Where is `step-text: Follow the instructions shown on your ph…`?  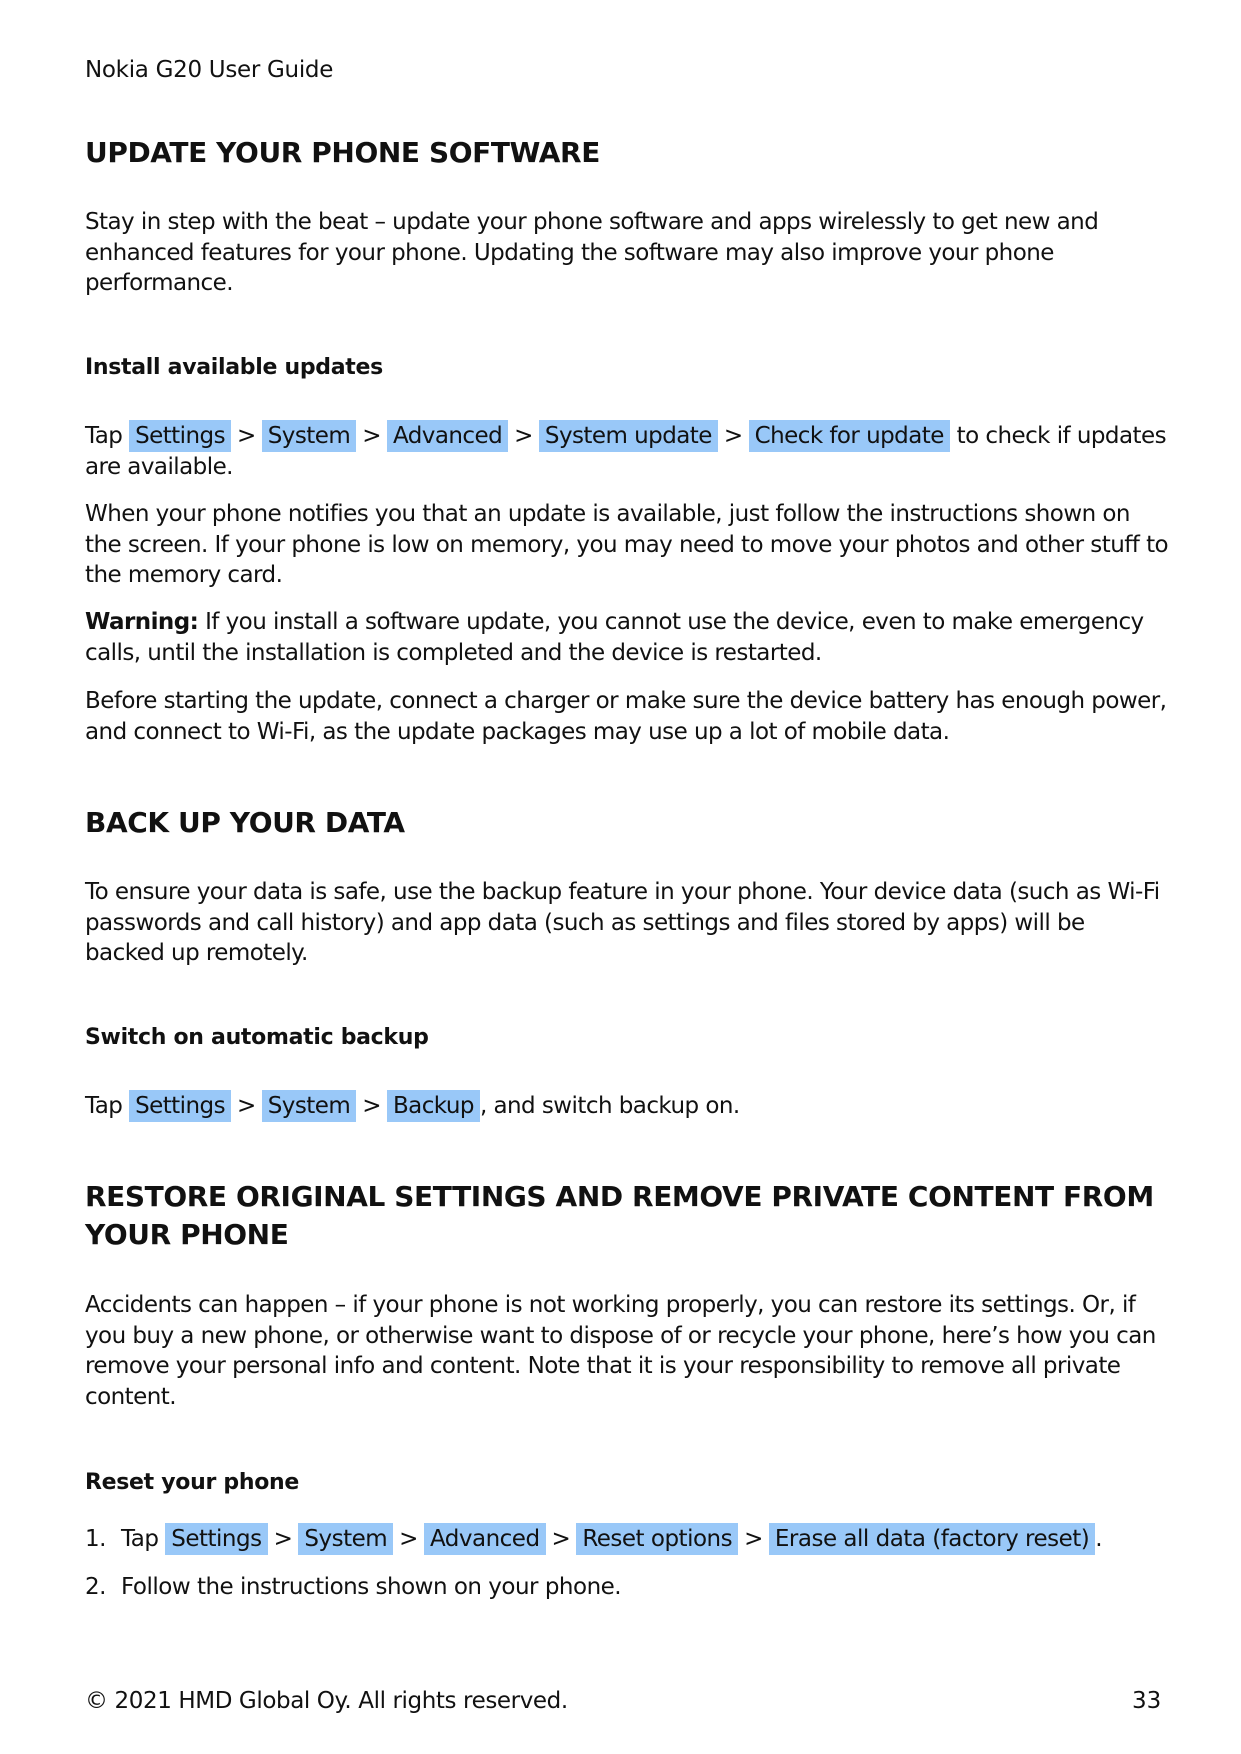 step-text: Follow the instructions shown on your ph… is located at coordinates (371, 1587).